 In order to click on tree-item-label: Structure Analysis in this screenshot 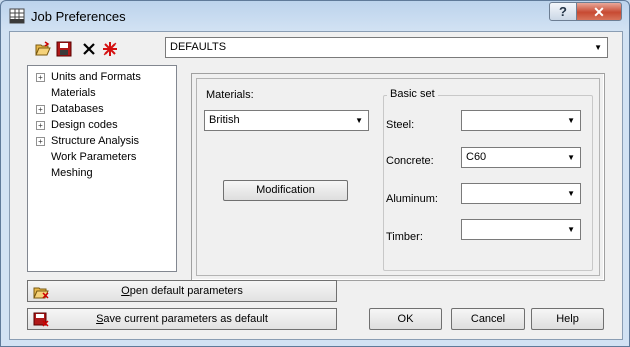, I will do `click(95, 141)`.